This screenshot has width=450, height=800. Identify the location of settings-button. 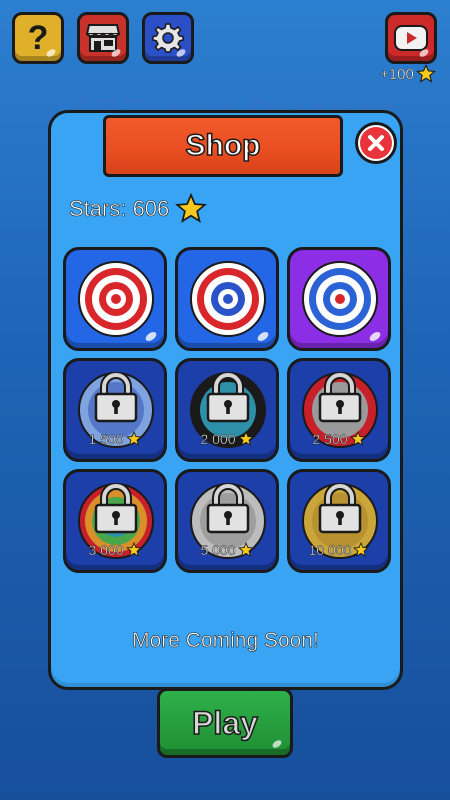
(168, 38).